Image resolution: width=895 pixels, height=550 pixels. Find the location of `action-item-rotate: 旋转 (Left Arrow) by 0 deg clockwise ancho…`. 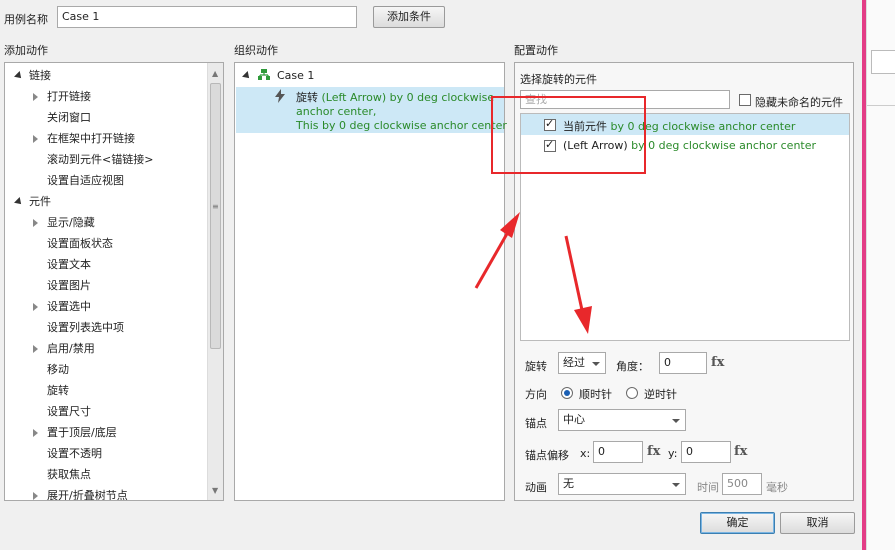

action-item-rotate: 旋转 (Left Arrow) by 0 deg clockwise ancho… is located at coordinates (371, 110).